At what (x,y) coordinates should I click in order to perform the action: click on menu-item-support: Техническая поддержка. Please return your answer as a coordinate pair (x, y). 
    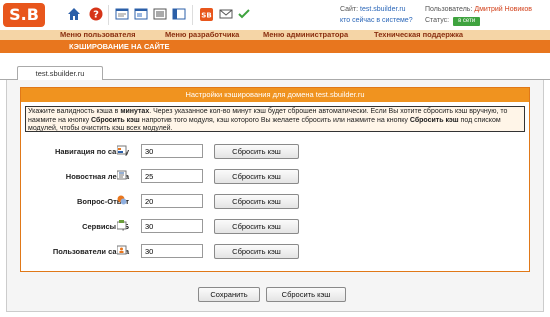
    Looking at the image, I should click on (418, 35).